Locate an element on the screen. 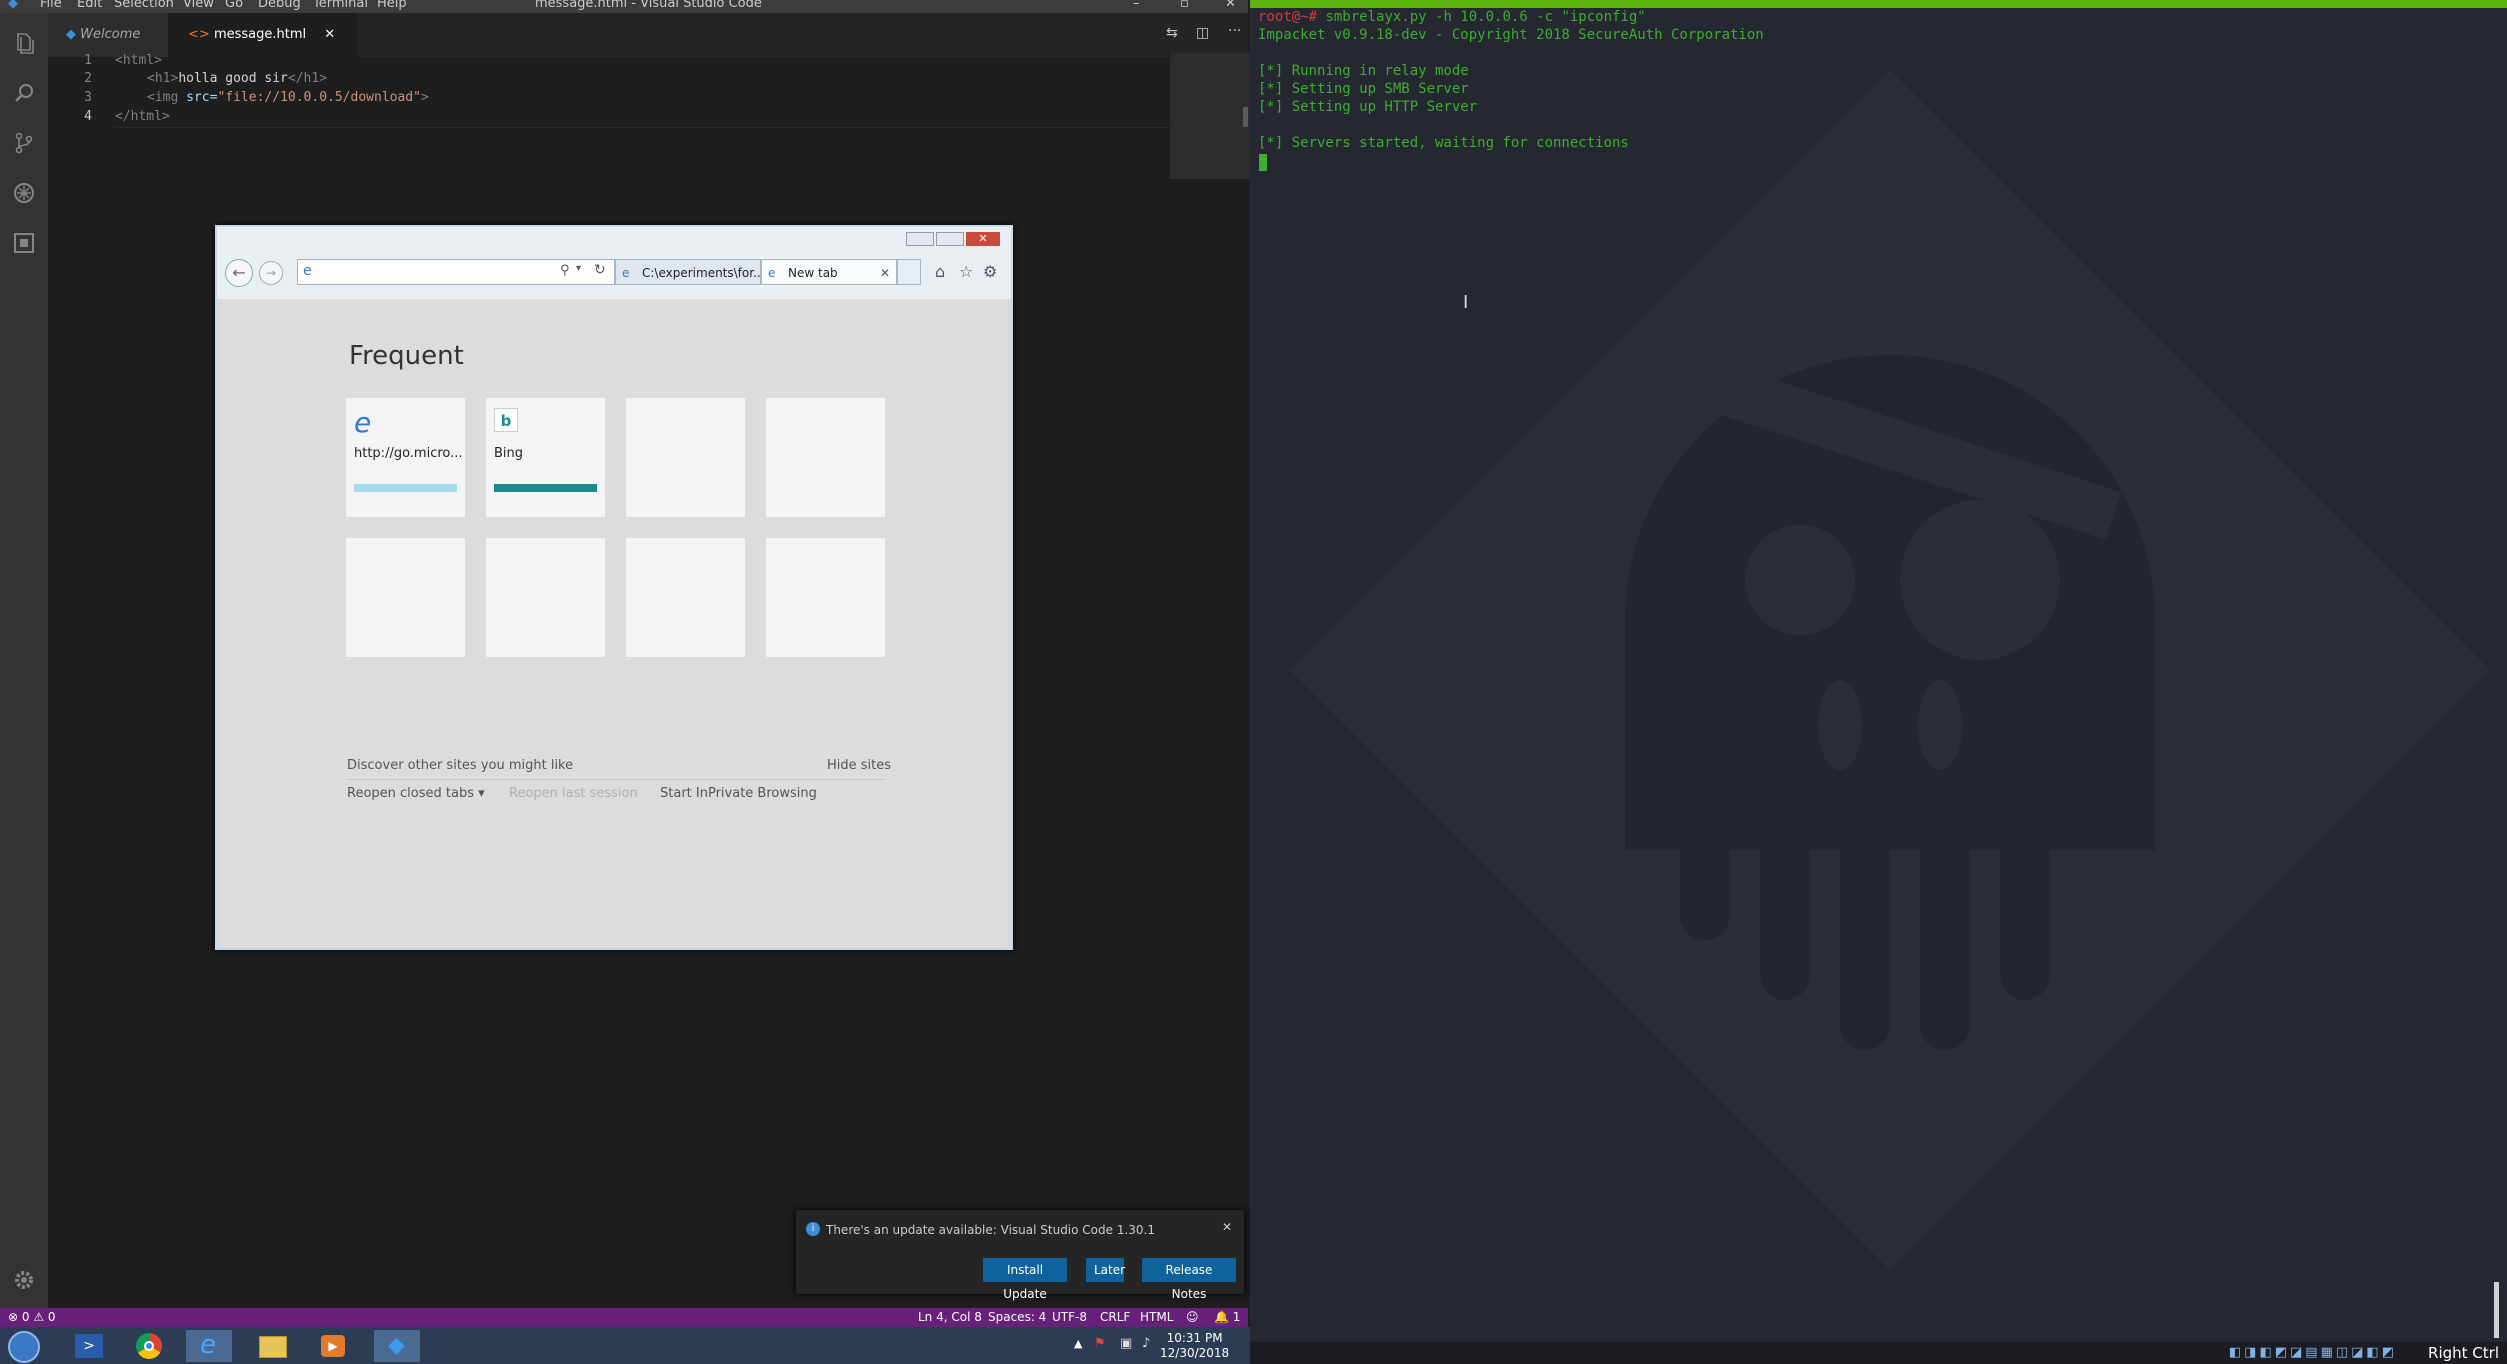 This screenshot has width=2507, height=1364. ie-new-tab-button is located at coordinates (909, 272).